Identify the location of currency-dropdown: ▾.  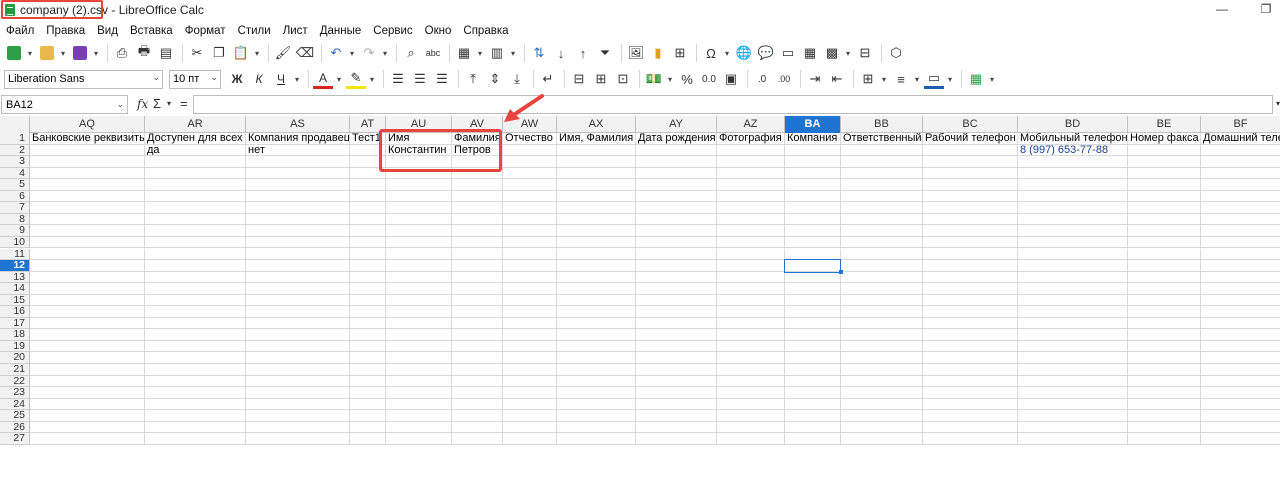
(670, 79).